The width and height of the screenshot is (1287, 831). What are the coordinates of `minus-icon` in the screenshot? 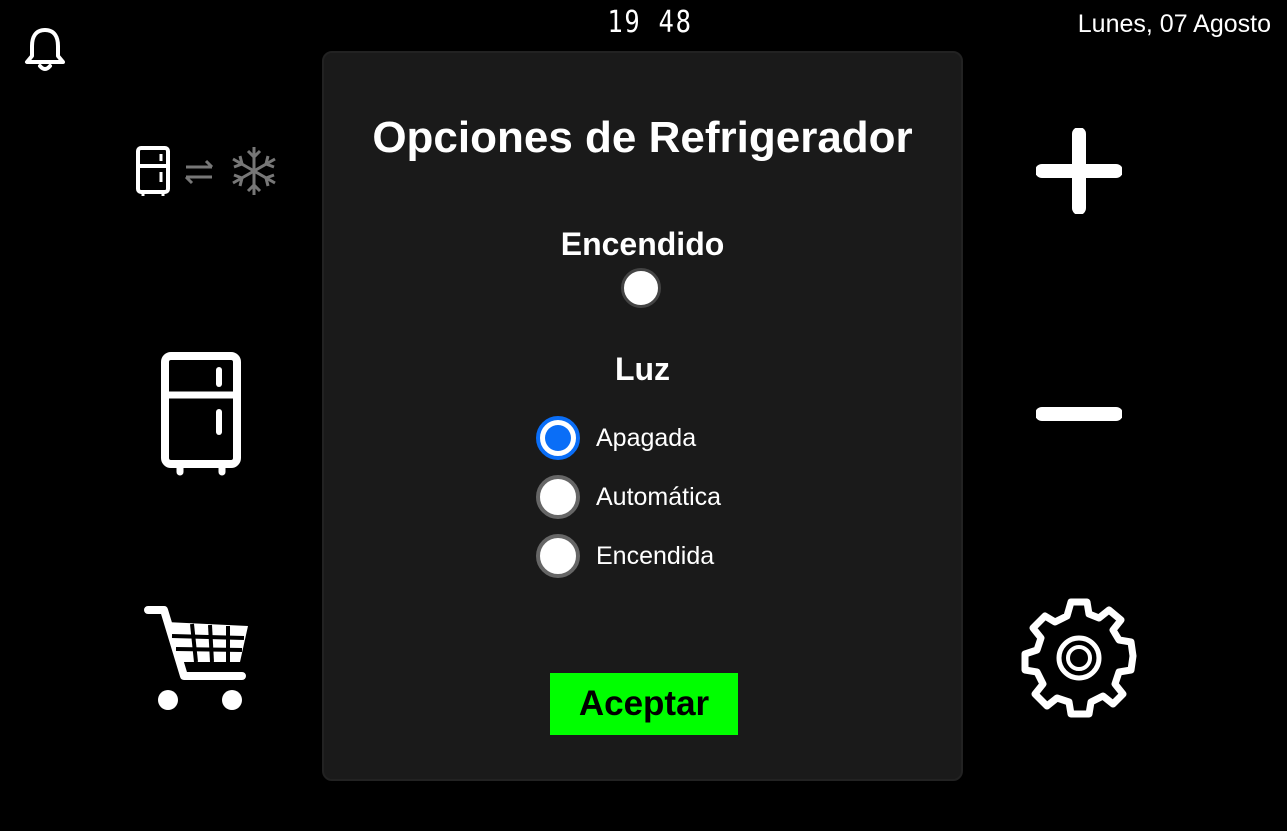 It's located at (1079, 414).